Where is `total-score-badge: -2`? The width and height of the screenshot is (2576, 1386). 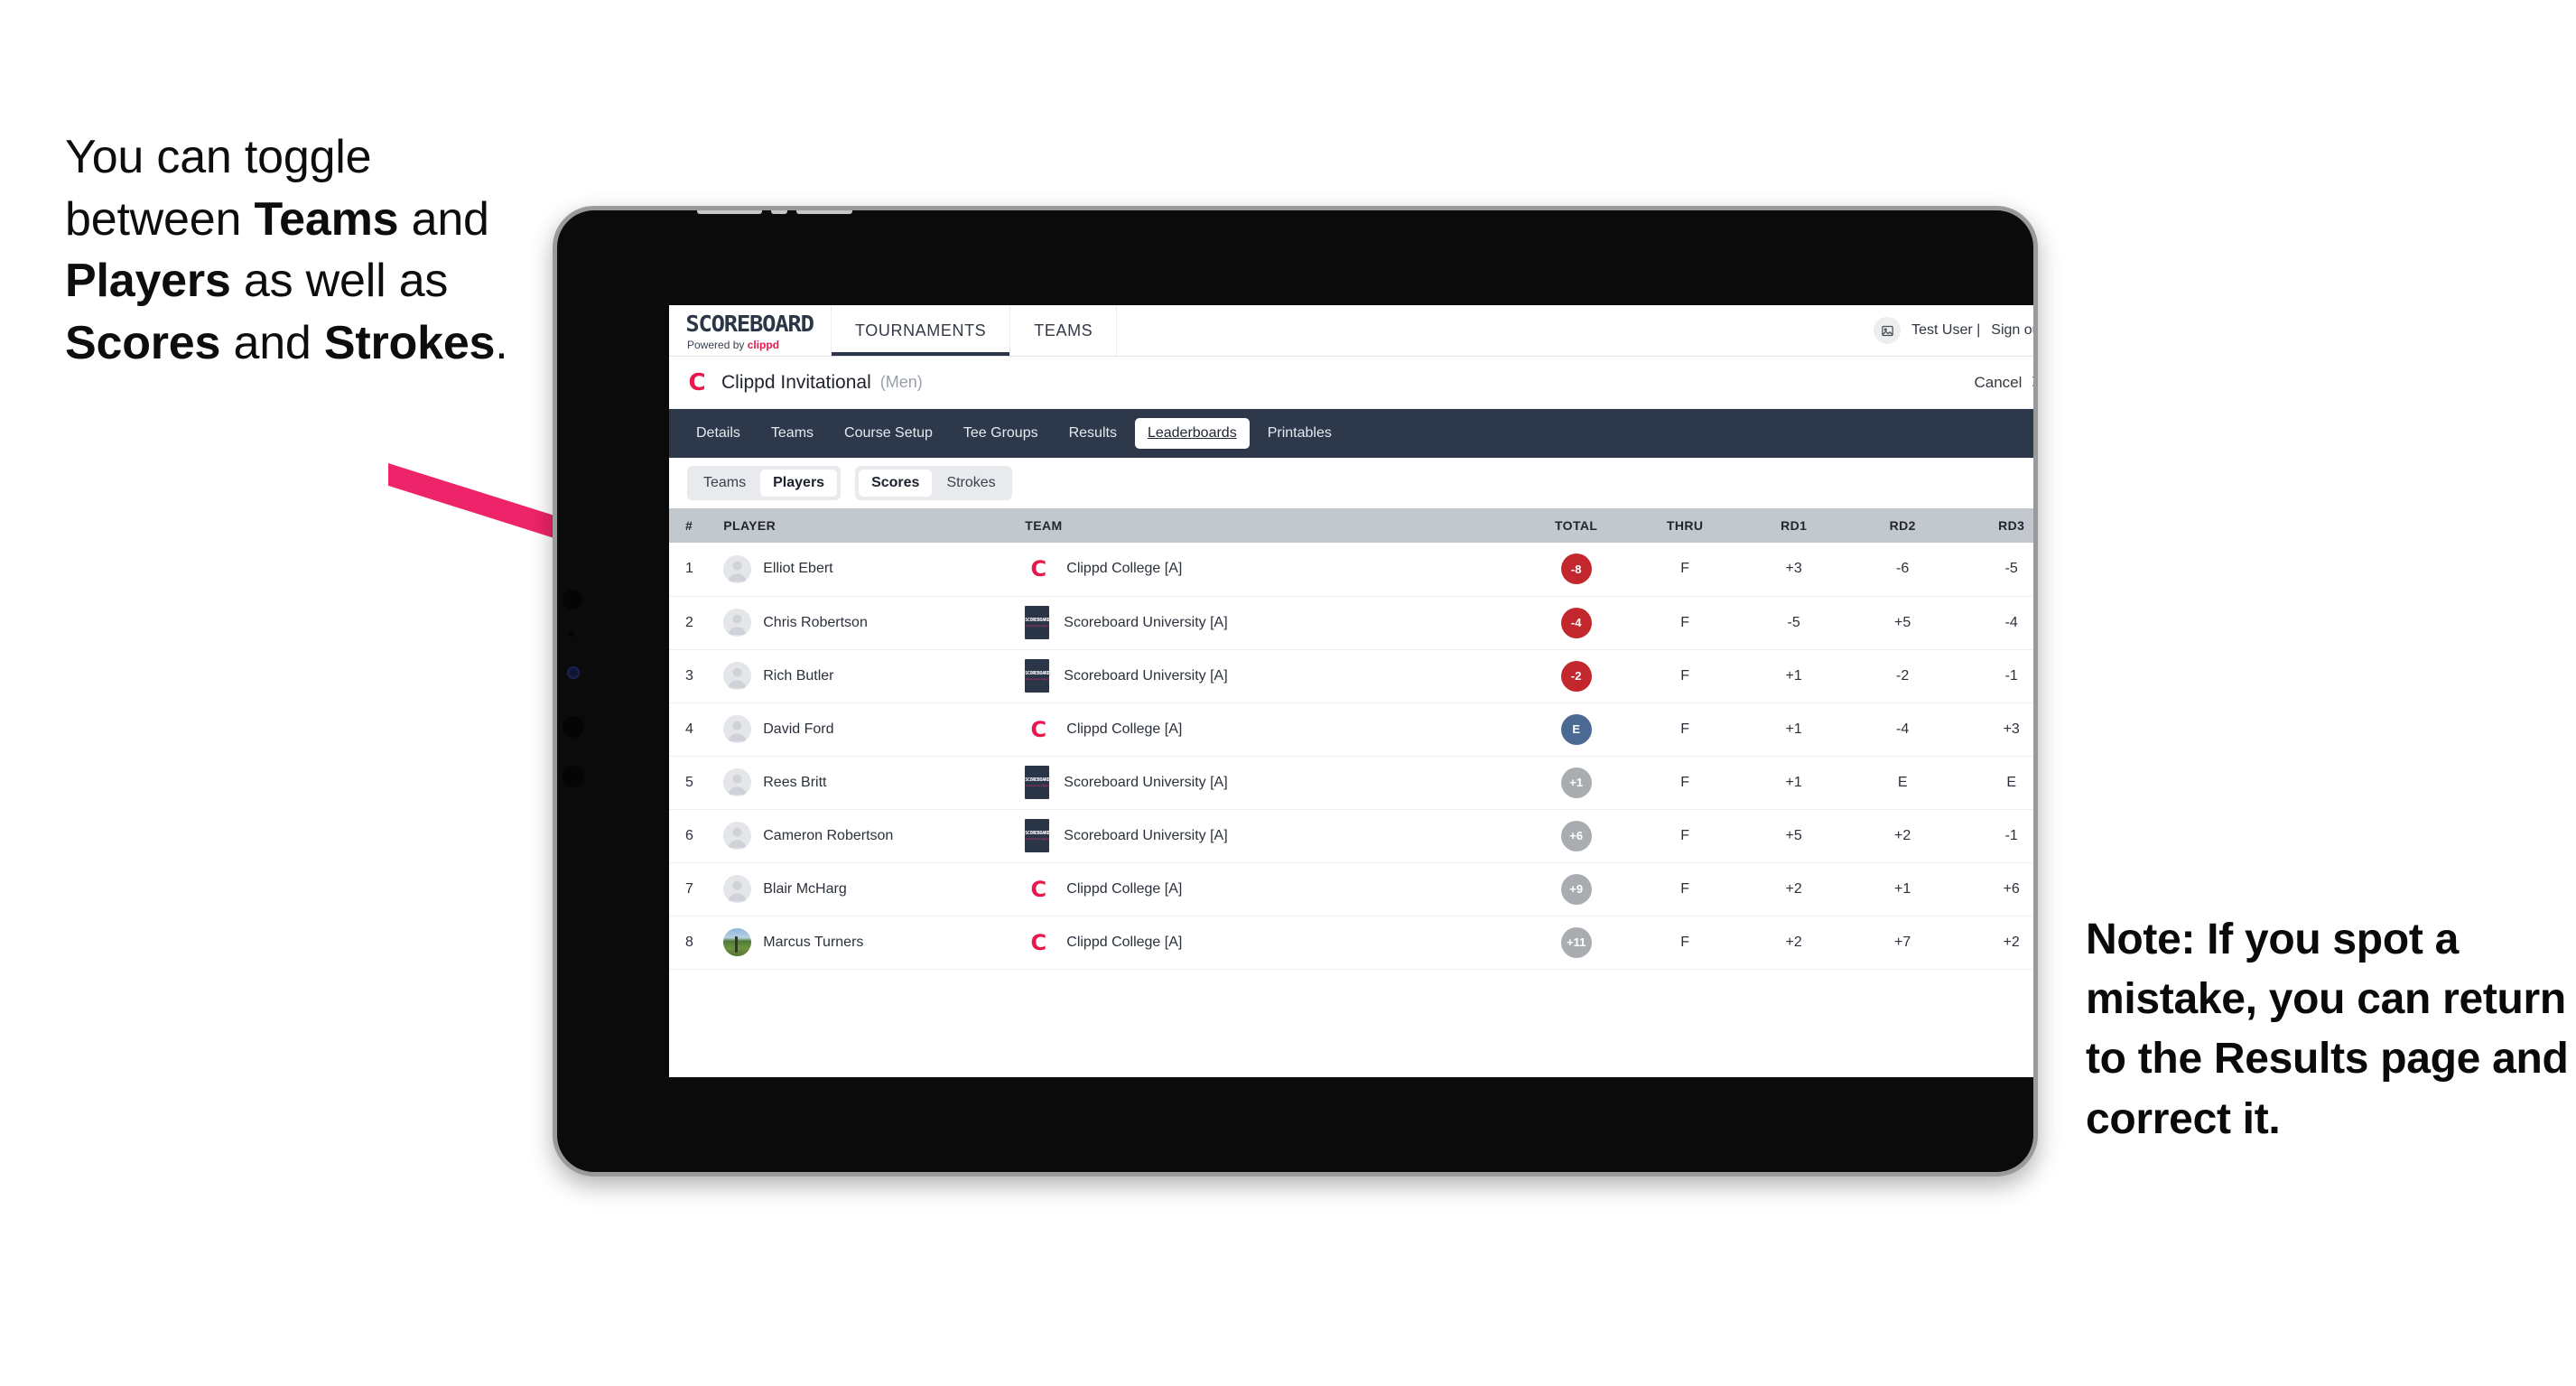
total-score-badge: -2 is located at coordinates (1576, 676).